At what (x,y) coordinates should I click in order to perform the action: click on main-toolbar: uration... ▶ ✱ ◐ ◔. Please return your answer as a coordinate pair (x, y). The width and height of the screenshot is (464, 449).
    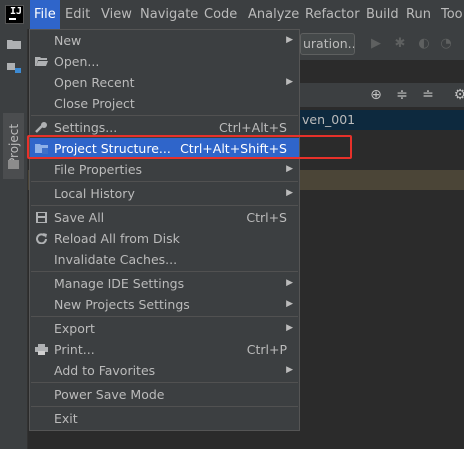
    Looking at the image, I should click on (382, 44).